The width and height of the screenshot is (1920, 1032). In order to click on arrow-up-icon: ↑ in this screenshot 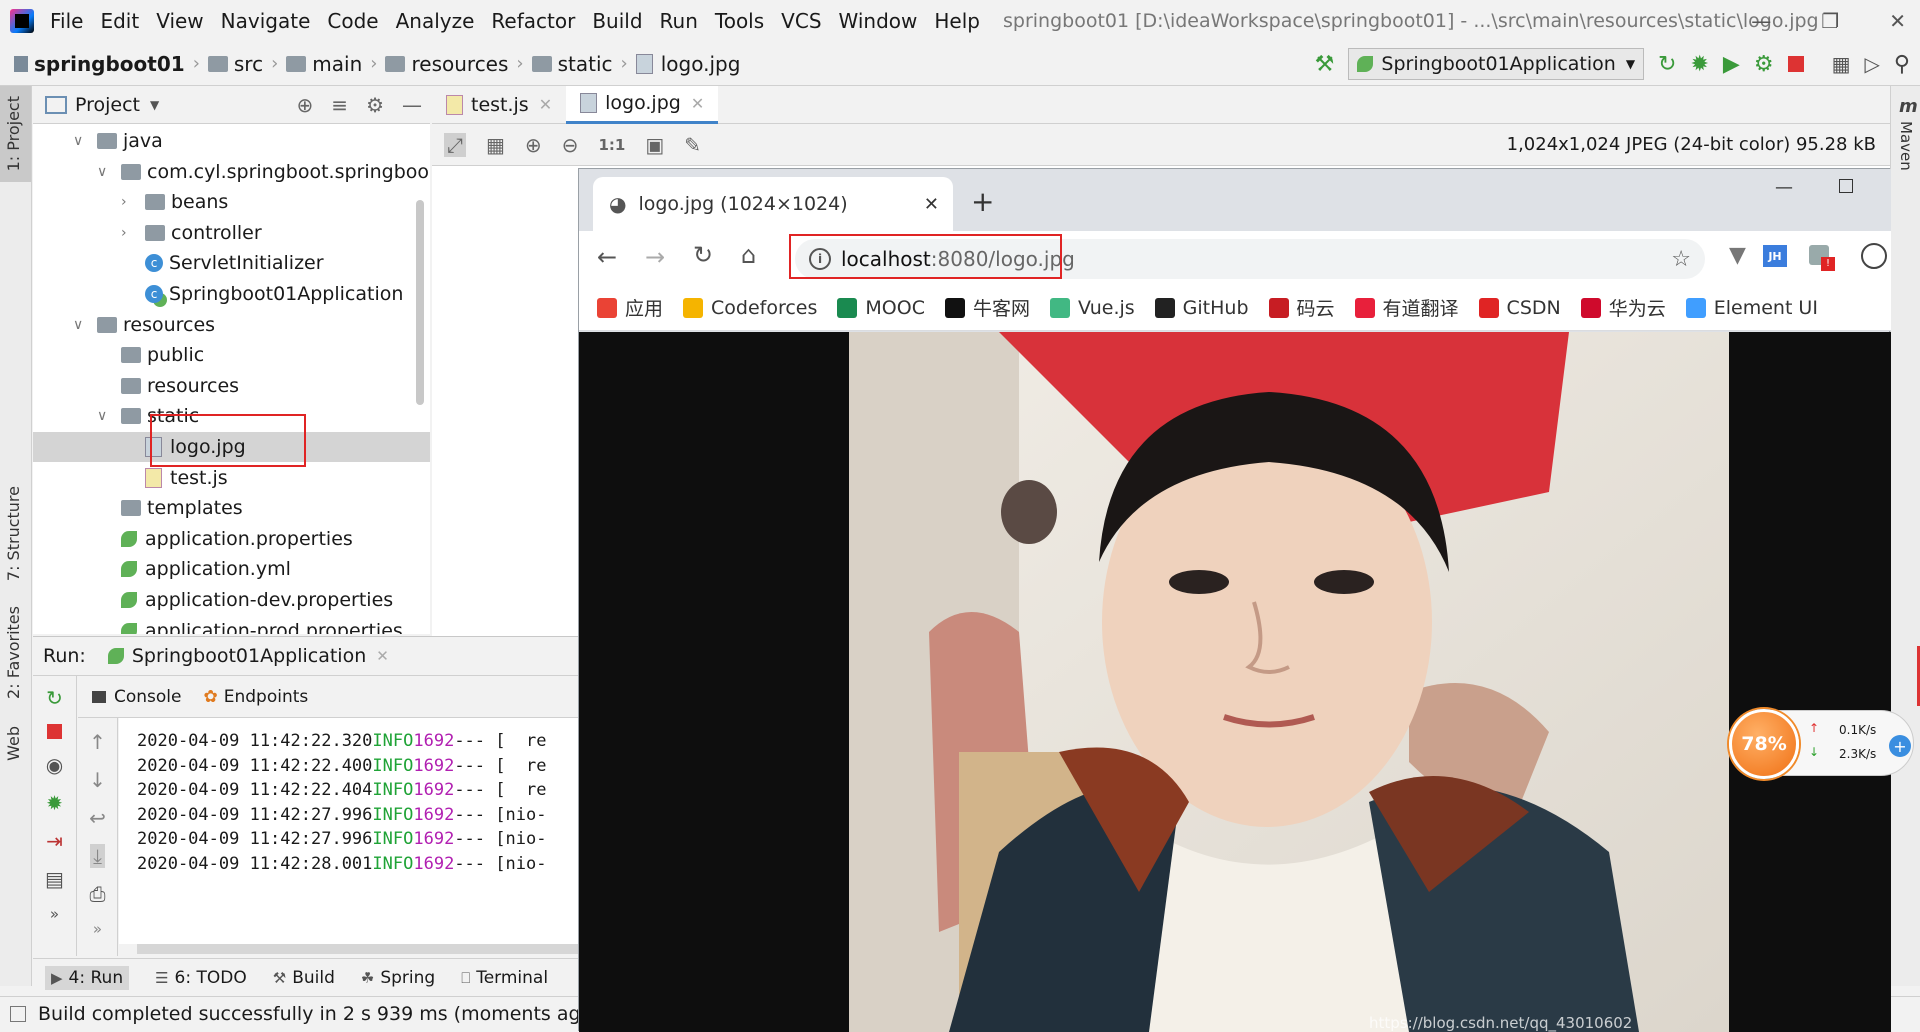, I will do `click(97, 742)`.